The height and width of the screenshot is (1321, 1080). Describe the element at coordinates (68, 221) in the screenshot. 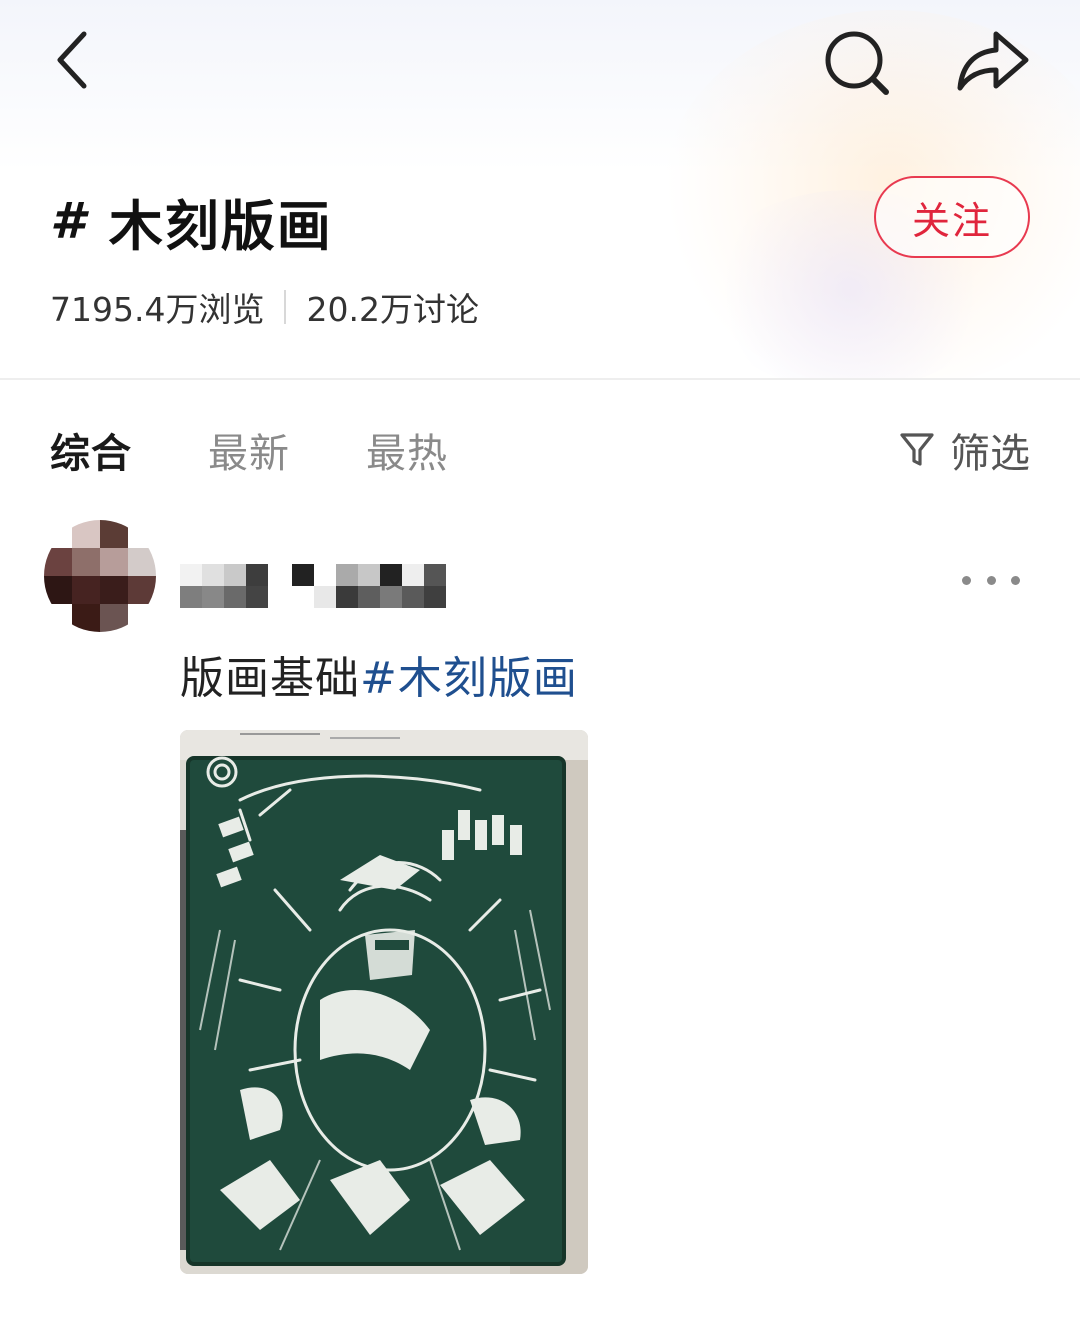

I see `hash-mark: #` at that location.